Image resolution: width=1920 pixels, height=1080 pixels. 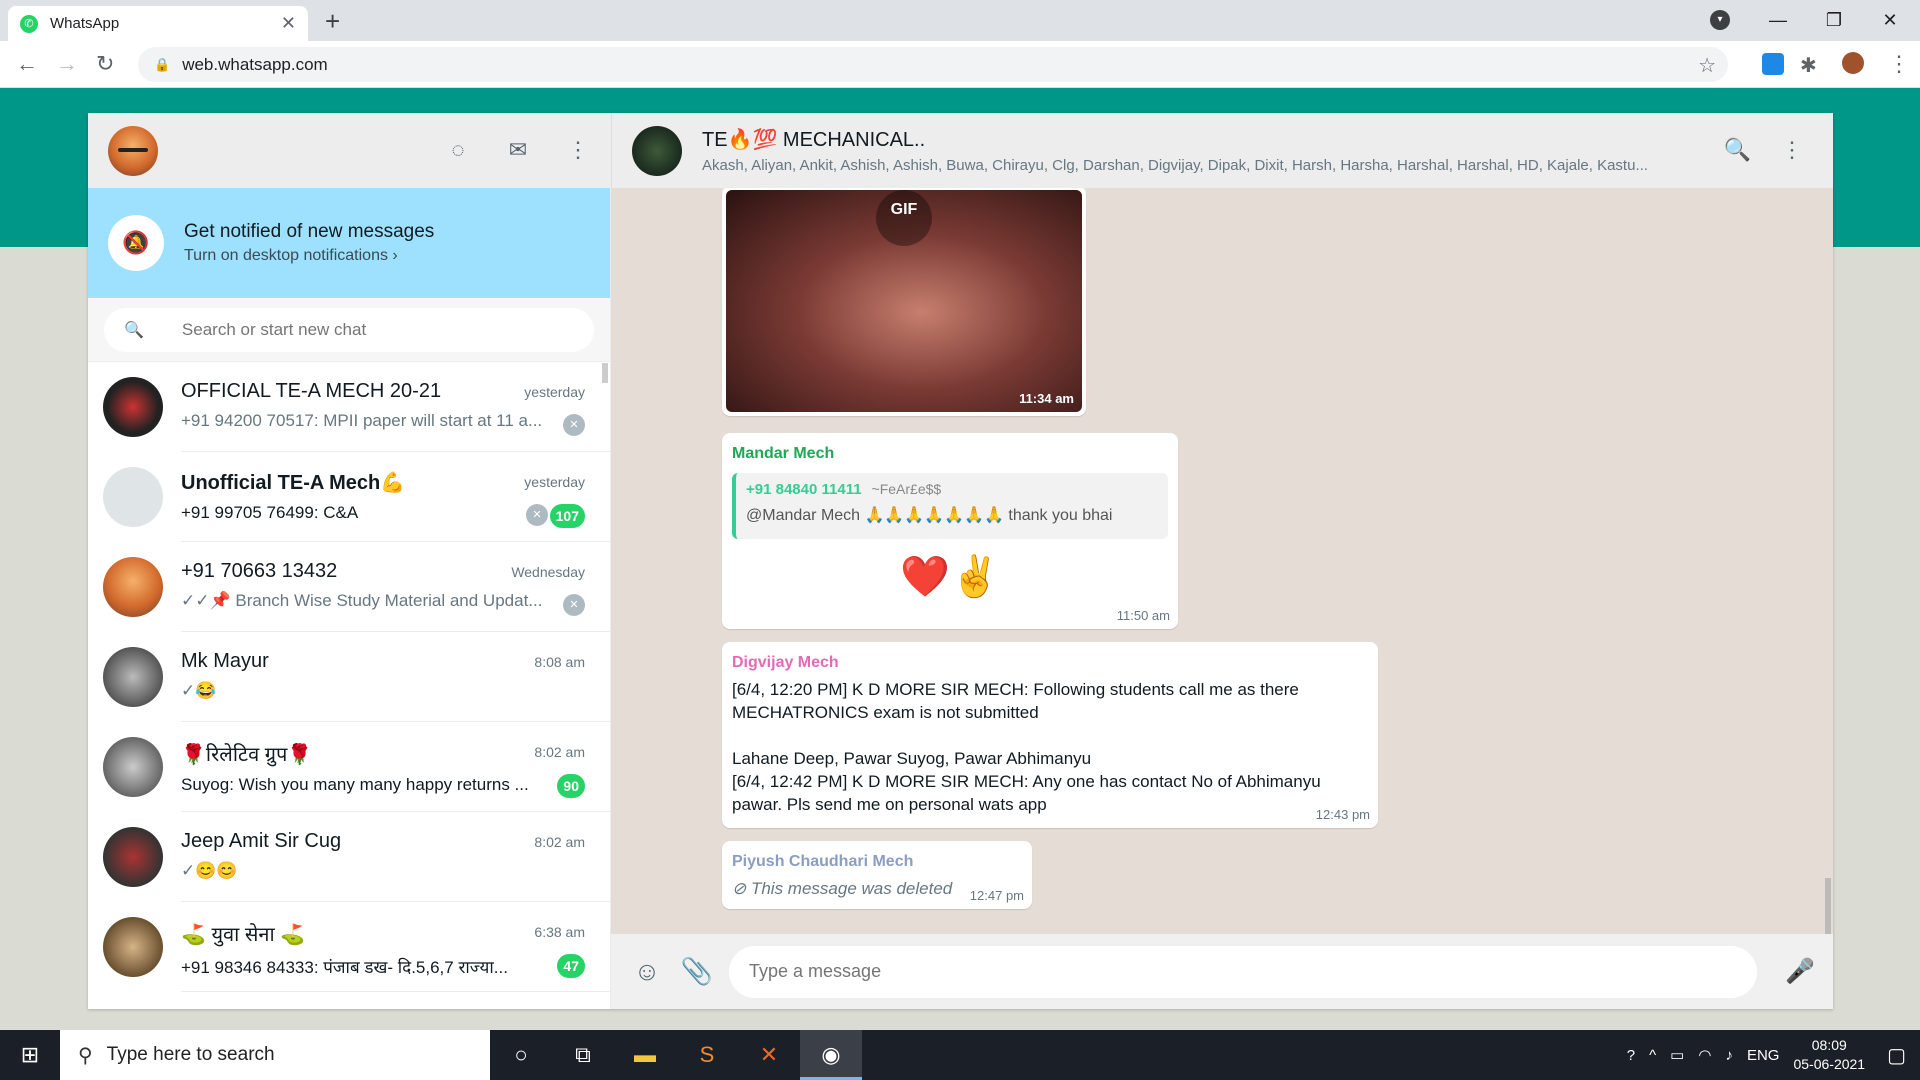 What do you see at coordinates (518, 150) in the screenshot?
I see `new-chat-icon: ✉` at bounding box center [518, 150].